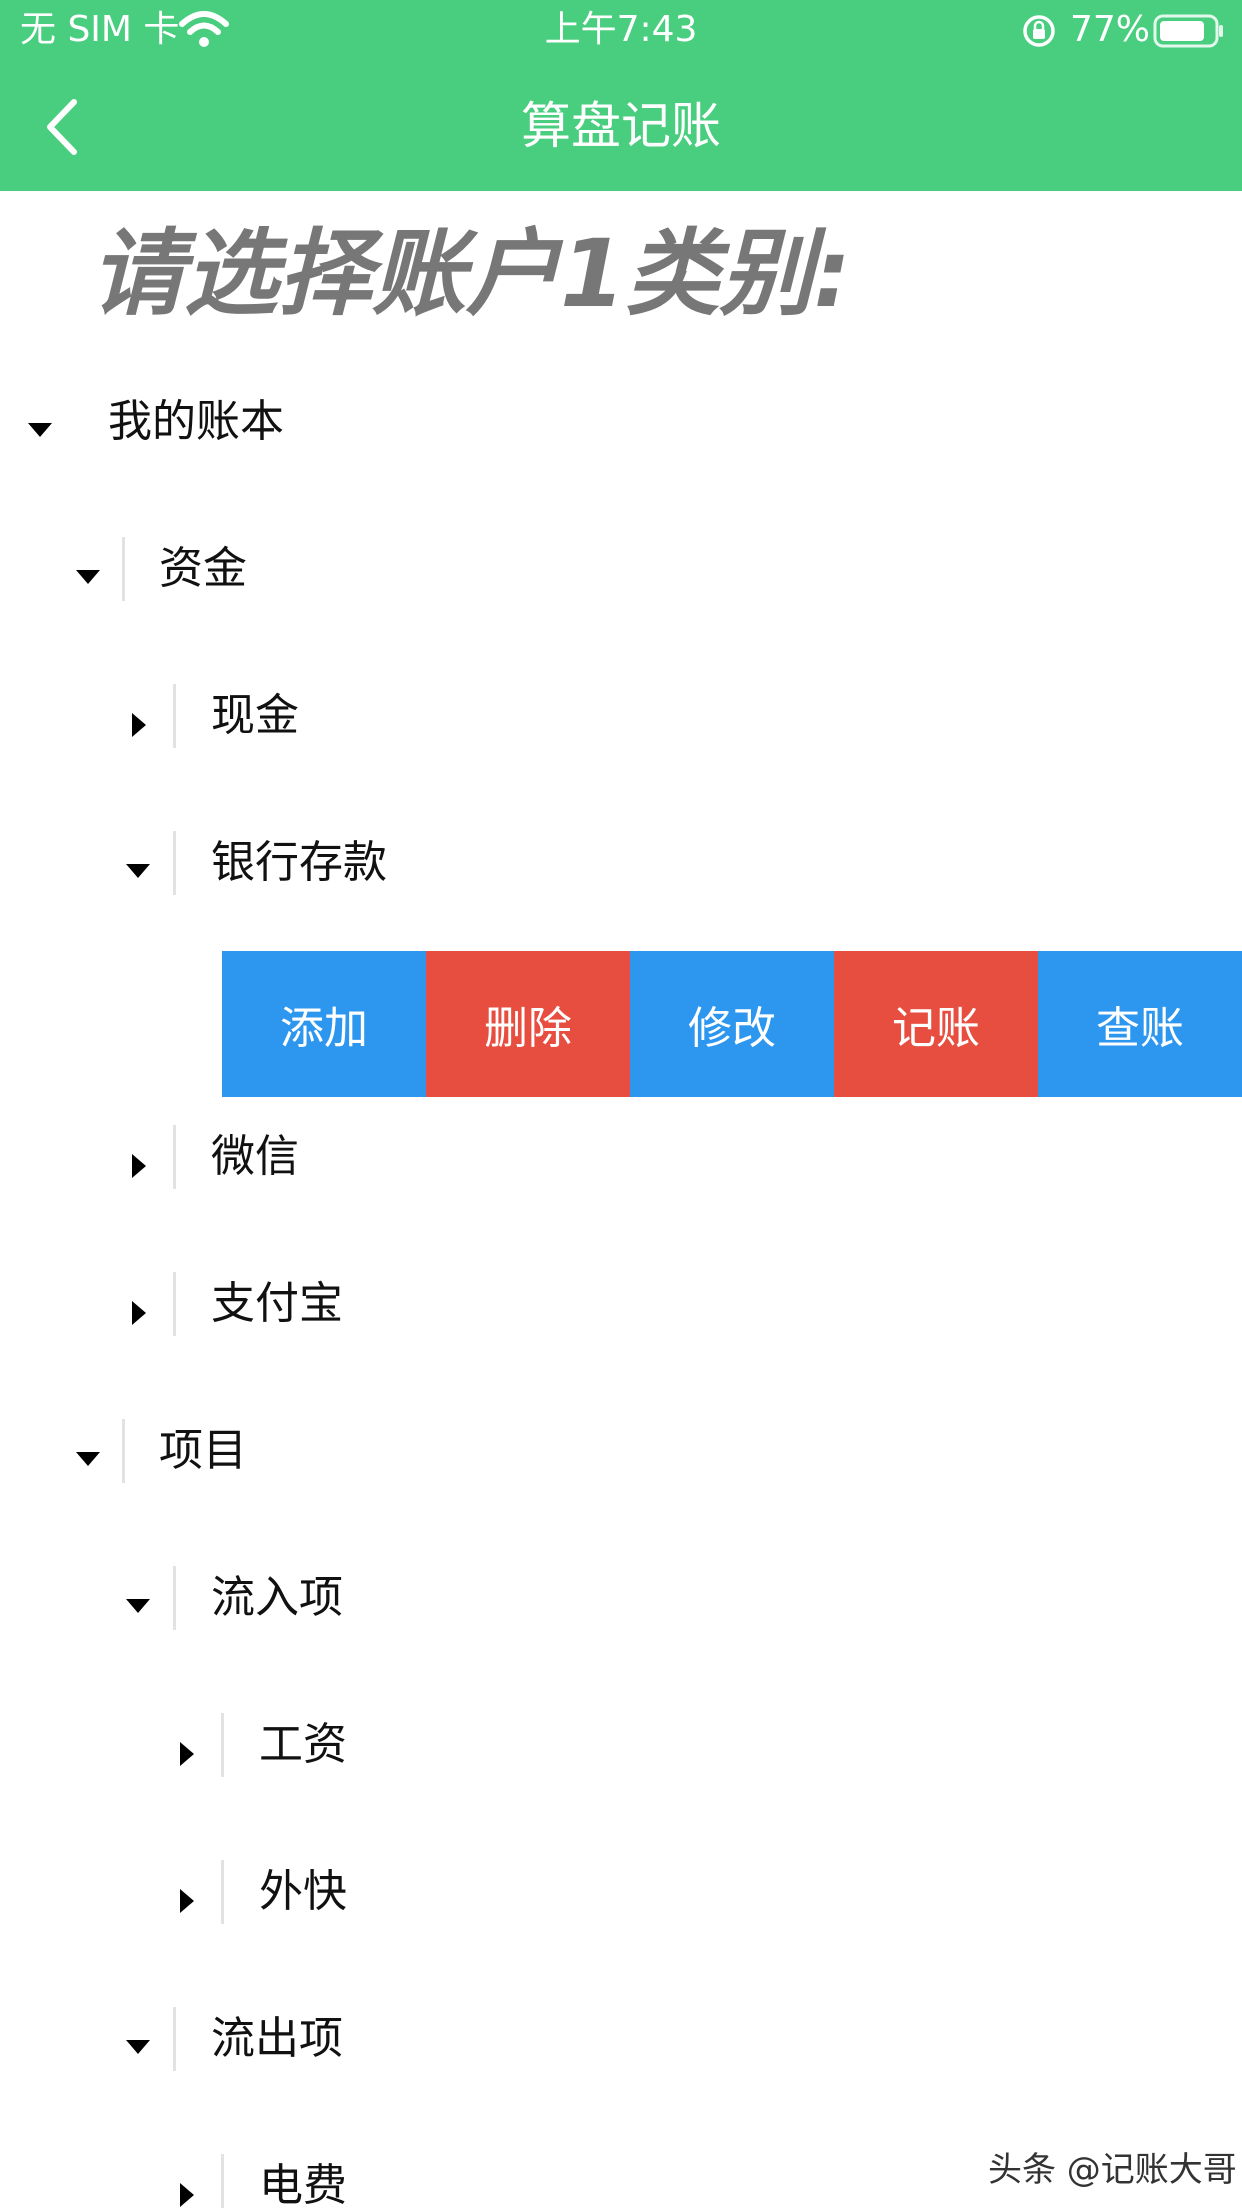 The image size is (1242, 2208). What do you see at coordinates (621, 877) in the screenshot?
I see `tree-node-bank: 银行存款` at bounding box center [621, 877].